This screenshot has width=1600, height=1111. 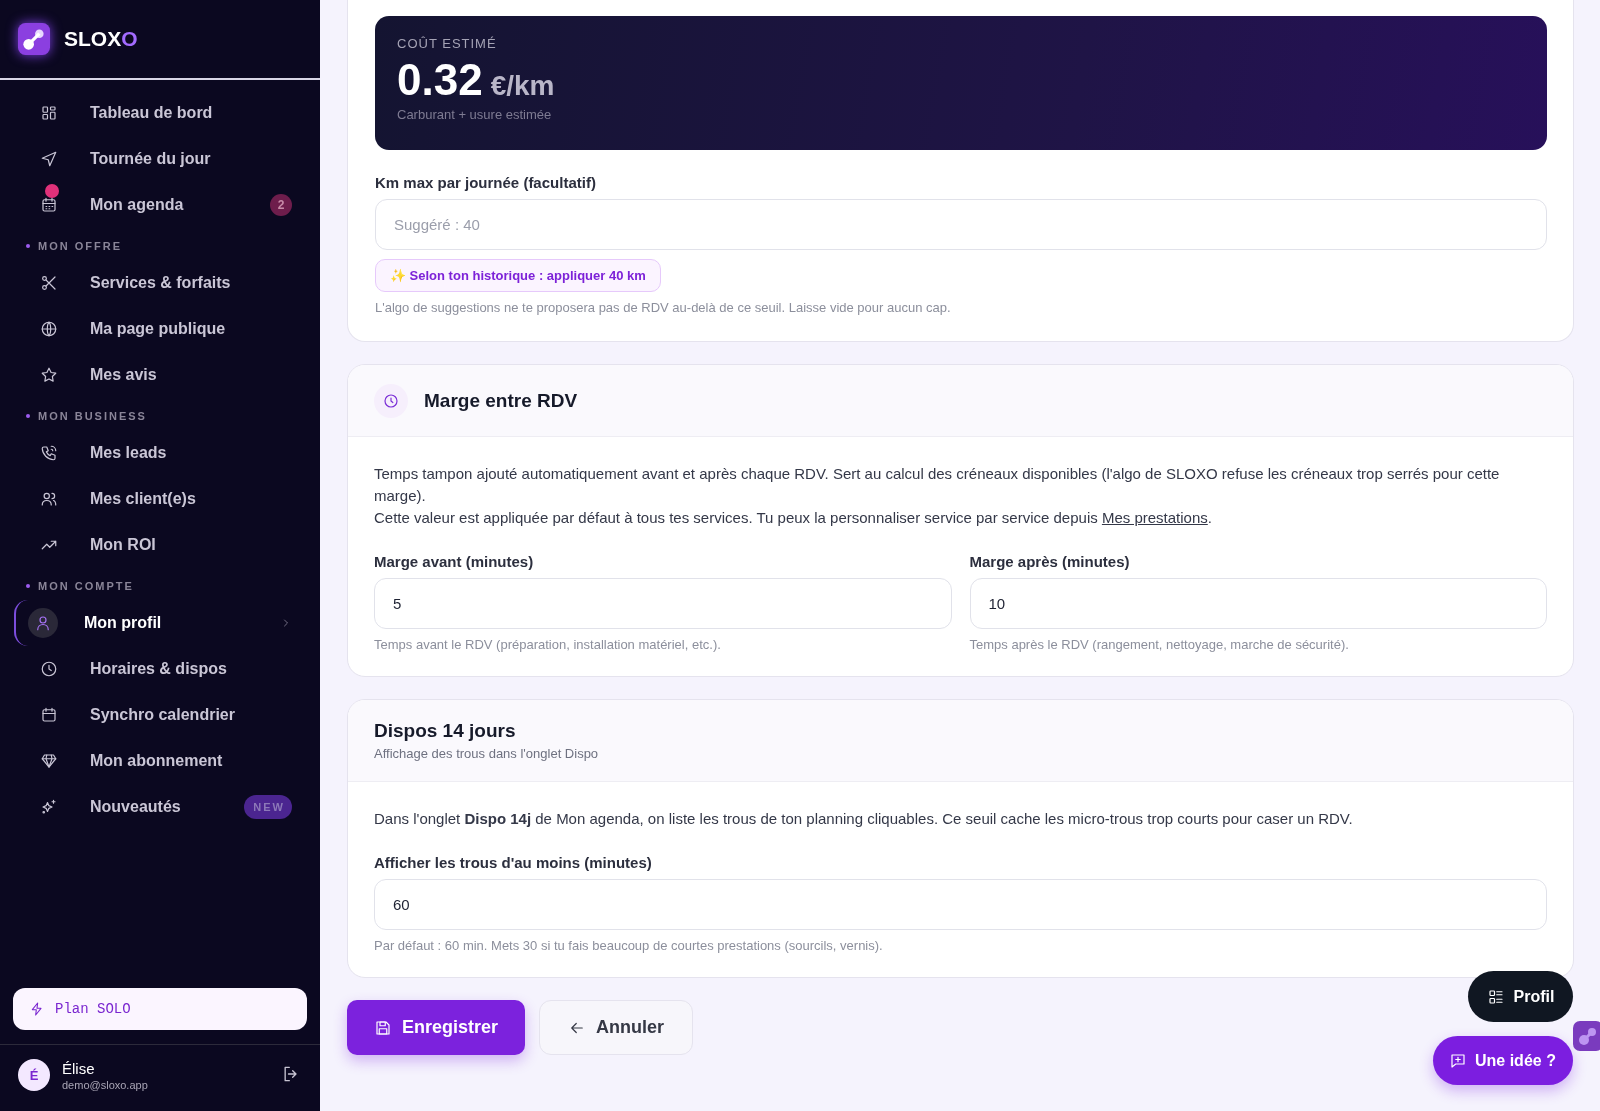 I want to click on help-text: L'algo de suggestions ne te proposera pas de RDV au-delà de ce seuil. Laisse vide pour aucun cap., so click(x=663, y=307).